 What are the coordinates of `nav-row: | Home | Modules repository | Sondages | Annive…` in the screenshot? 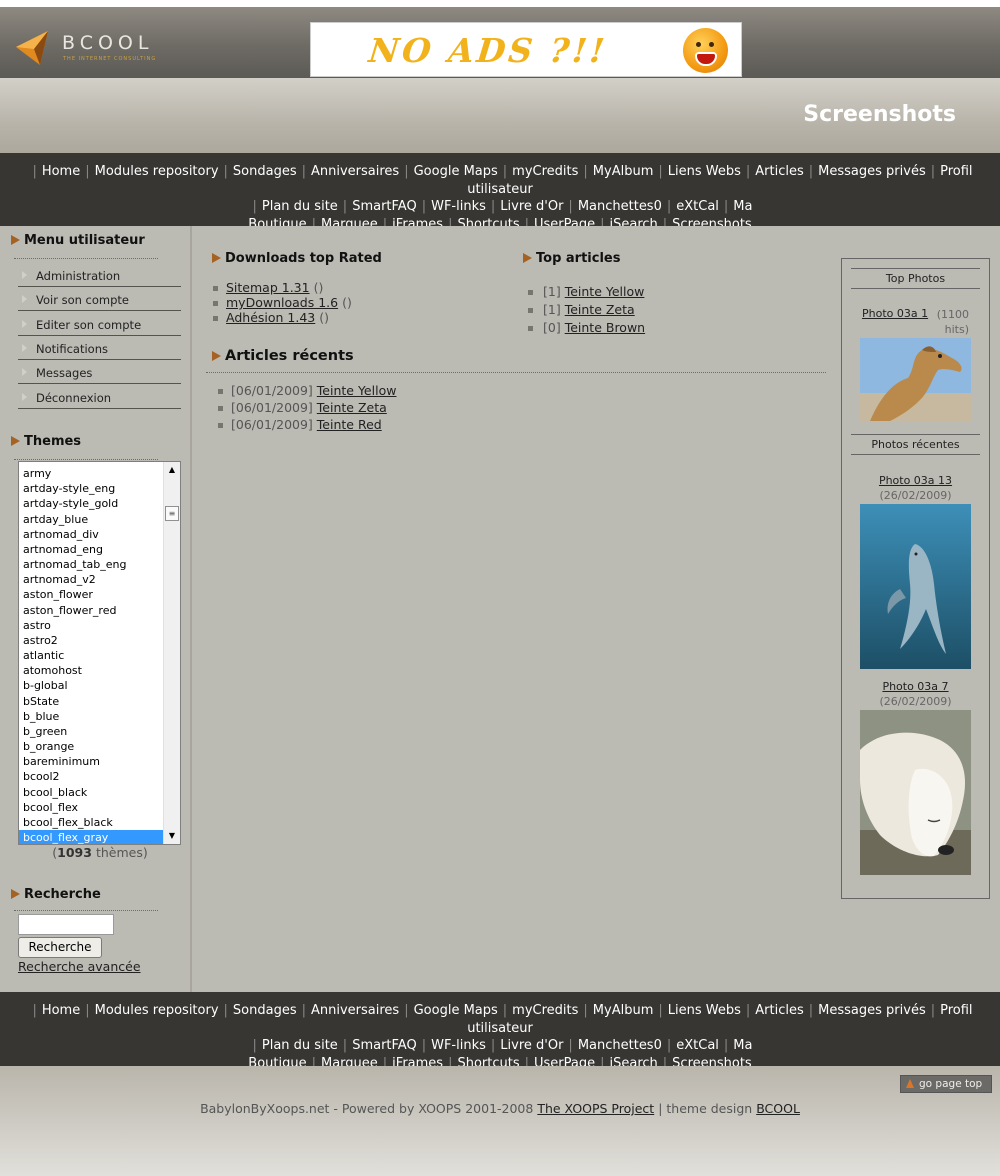 It's located at (500, 180).